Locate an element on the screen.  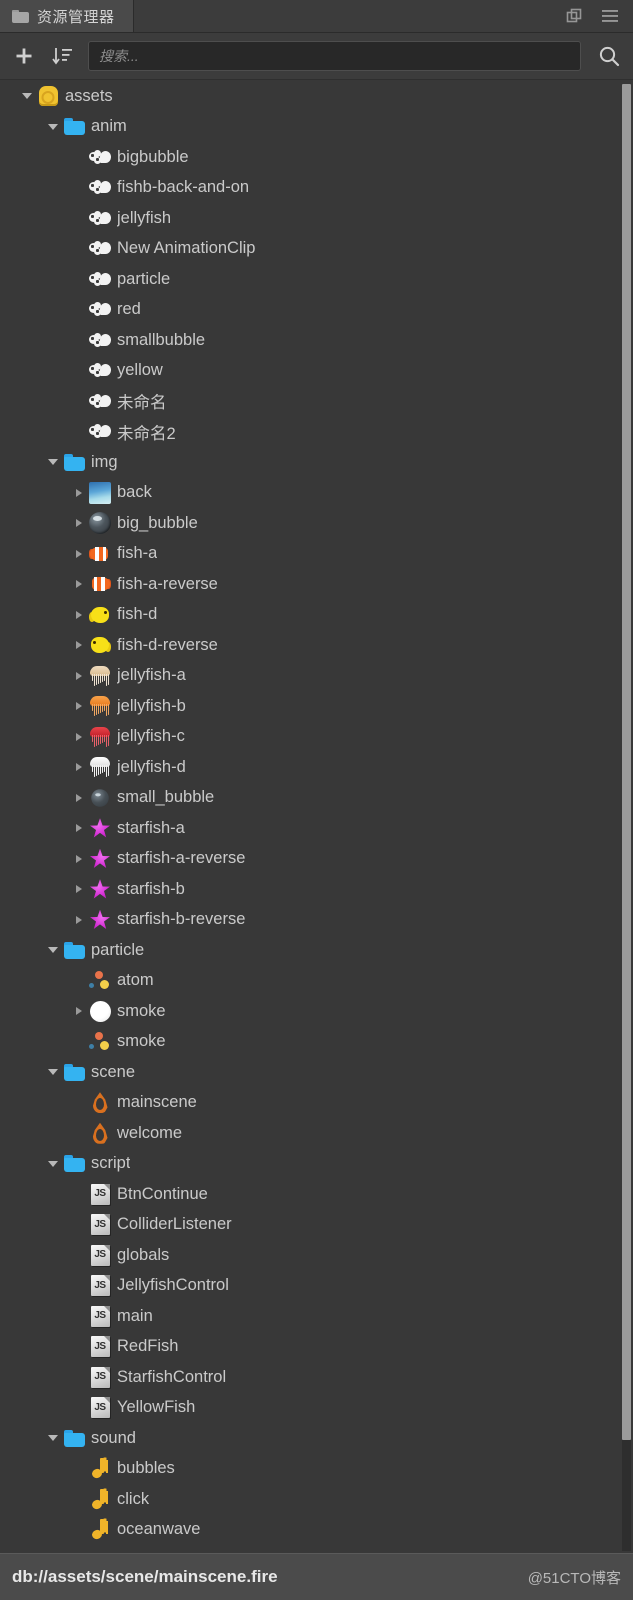
tree-row: fishb-back-and-on is located at coordinates (316, 188).